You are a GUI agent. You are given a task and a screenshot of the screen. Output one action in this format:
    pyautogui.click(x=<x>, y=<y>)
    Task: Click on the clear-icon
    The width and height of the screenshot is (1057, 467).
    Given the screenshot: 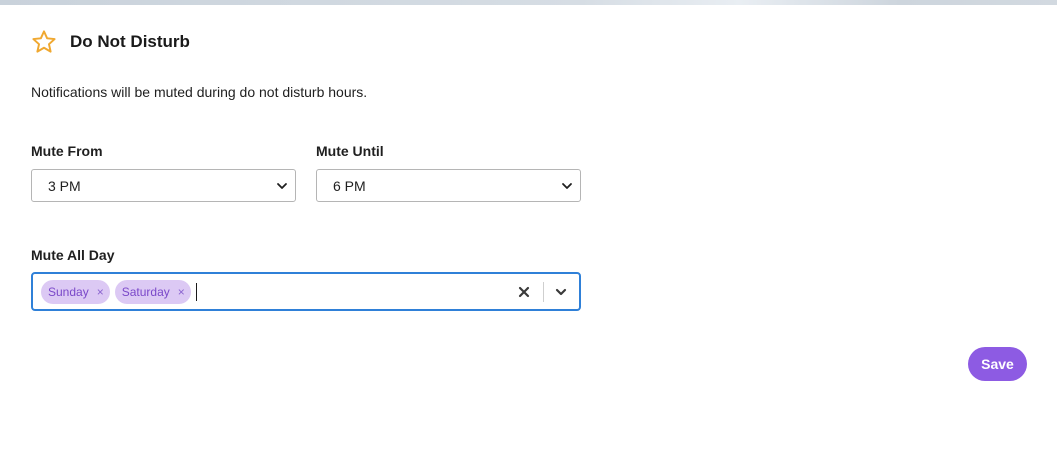 What is the action you would take?
    pyautogui.click(x=524, y=292)
    